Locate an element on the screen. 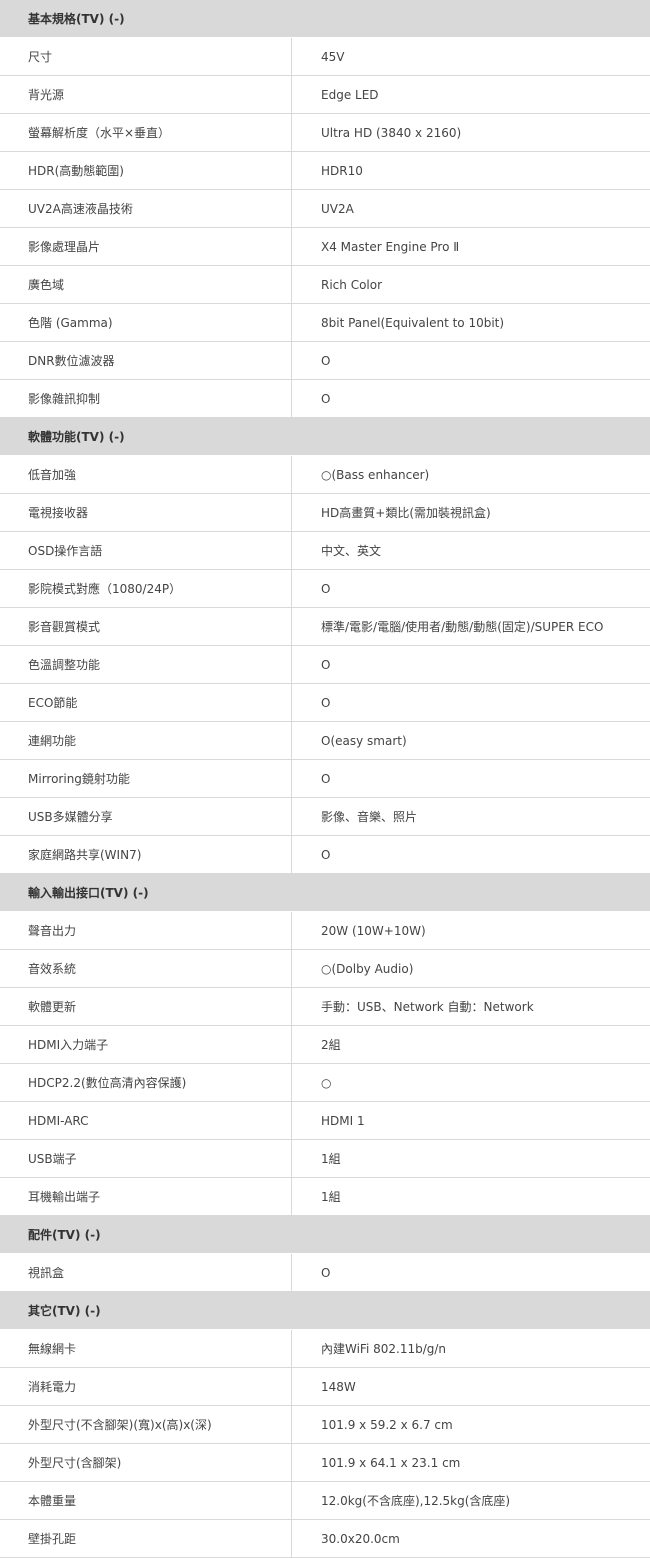 This screenshot has width=650, height=1558. spec-row: 影像雜訊抑制 O is located at coordinates (325, 399).